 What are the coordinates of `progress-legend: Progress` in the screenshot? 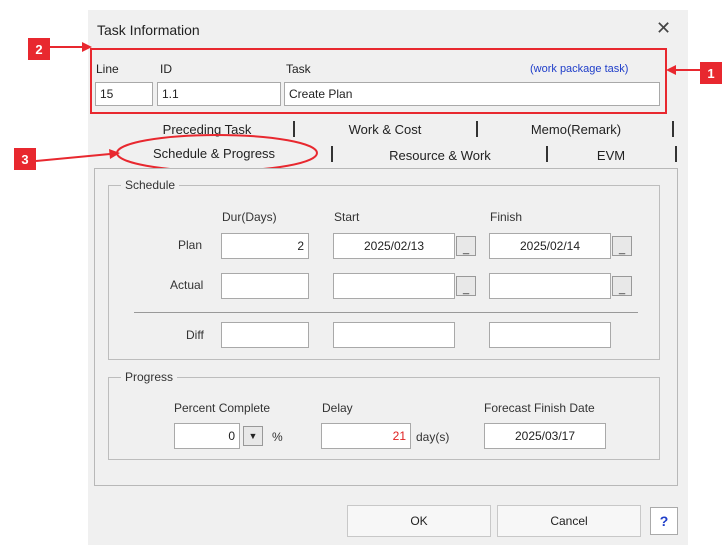 It's located at (149, 377).